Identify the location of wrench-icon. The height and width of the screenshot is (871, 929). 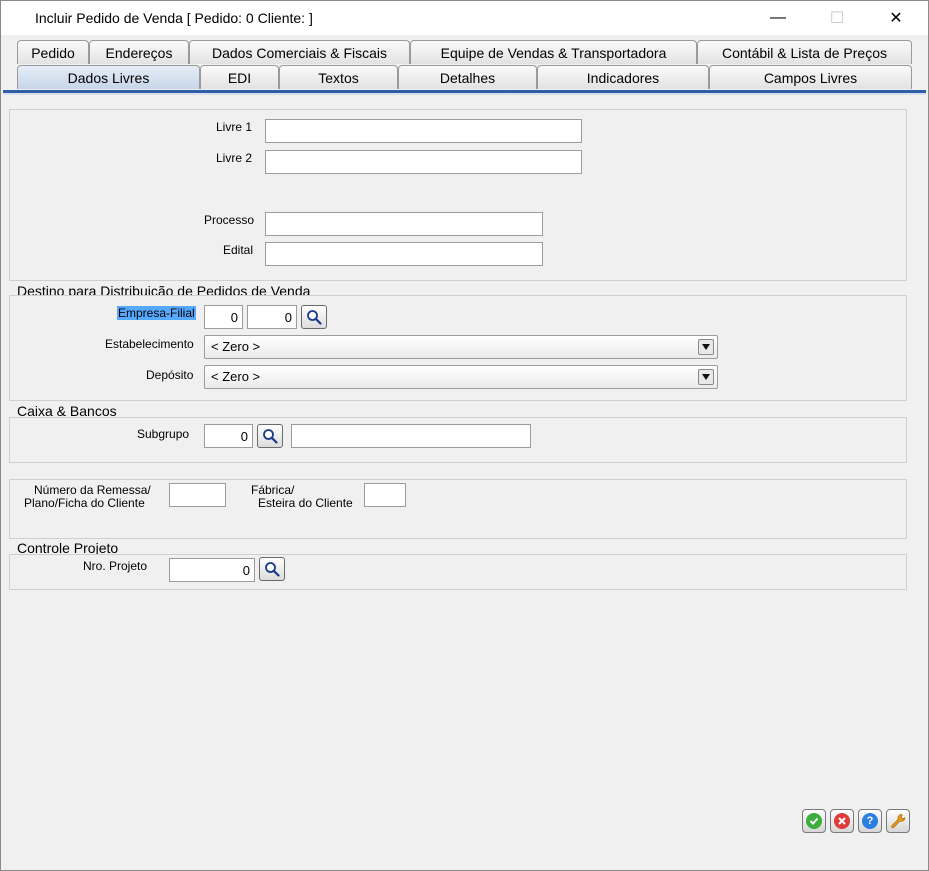
(898, 821).